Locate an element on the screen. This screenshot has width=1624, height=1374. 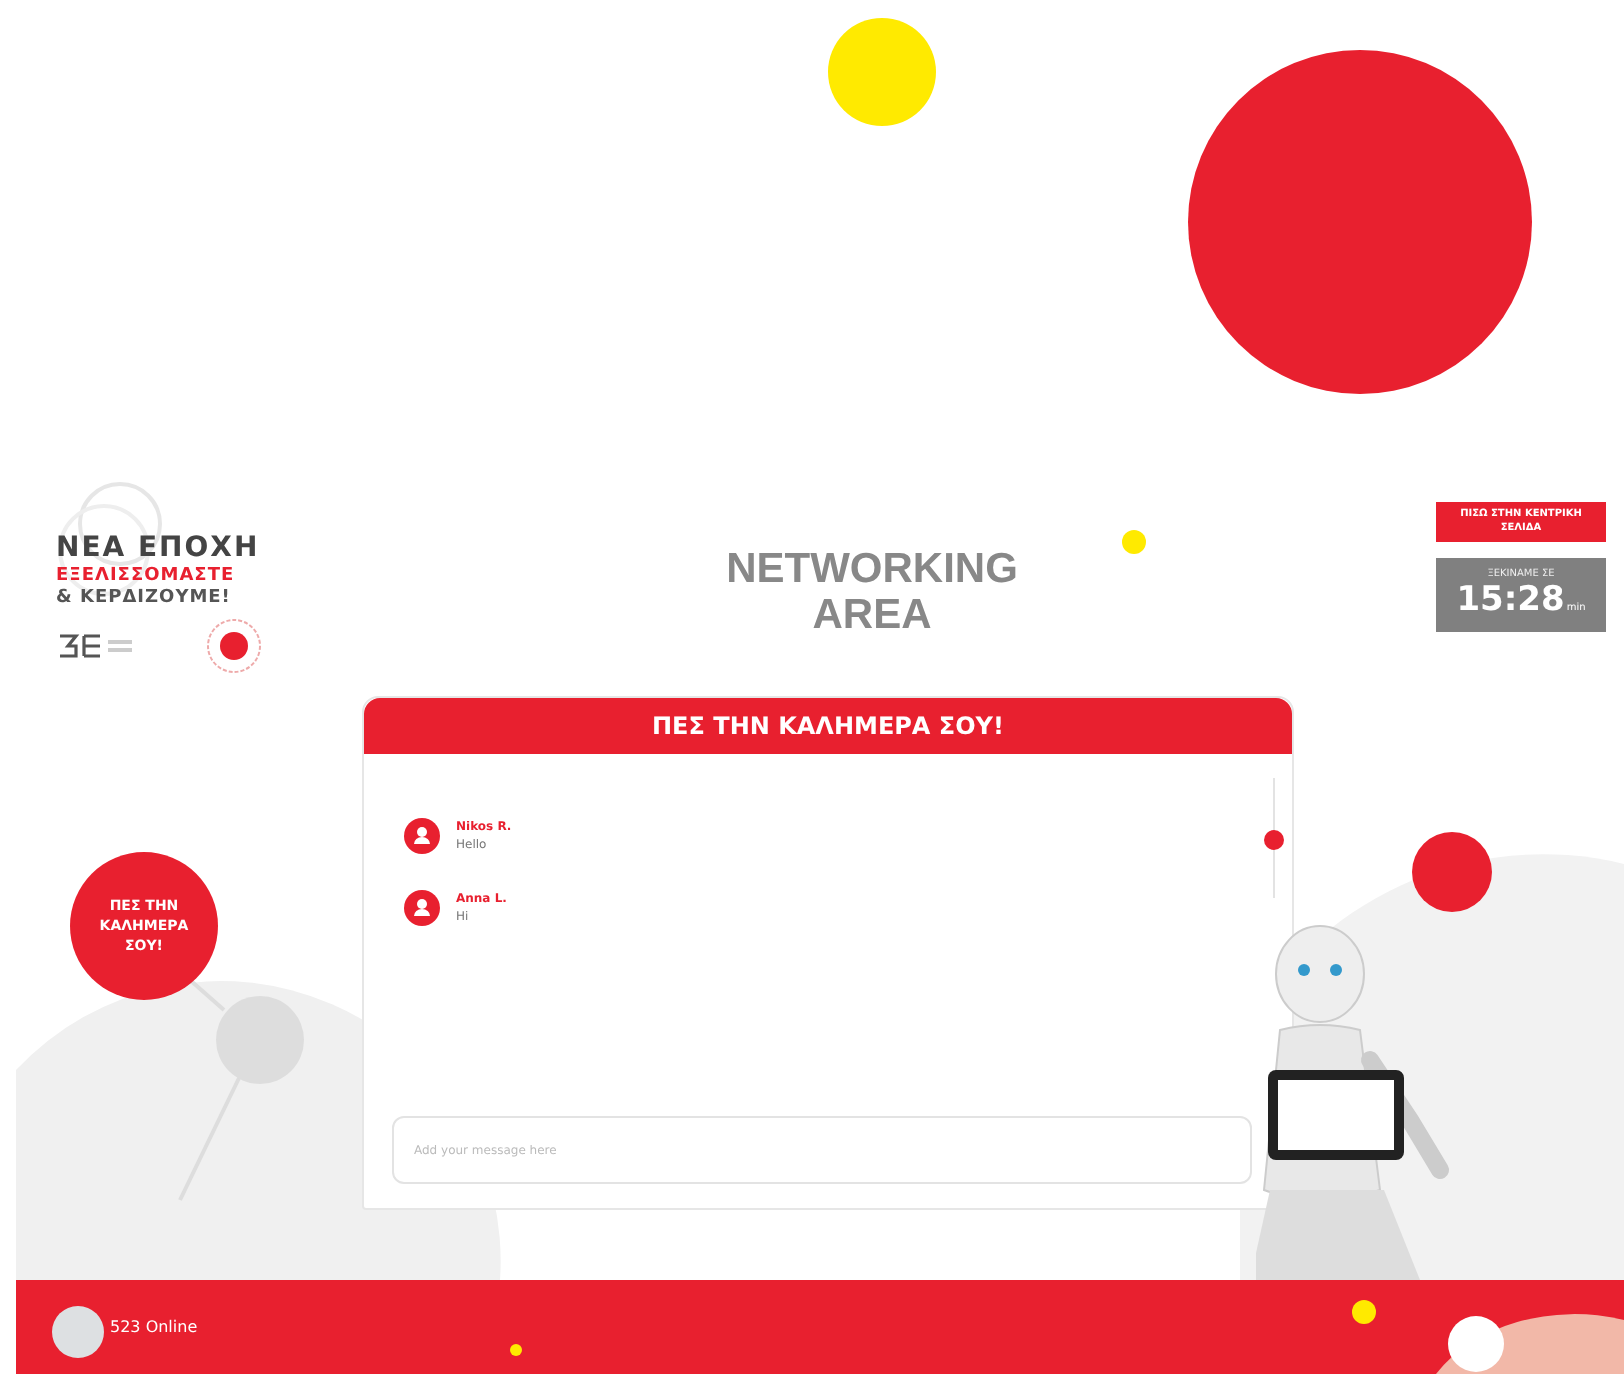
scrollbar is located at coordinates (1274, 838).